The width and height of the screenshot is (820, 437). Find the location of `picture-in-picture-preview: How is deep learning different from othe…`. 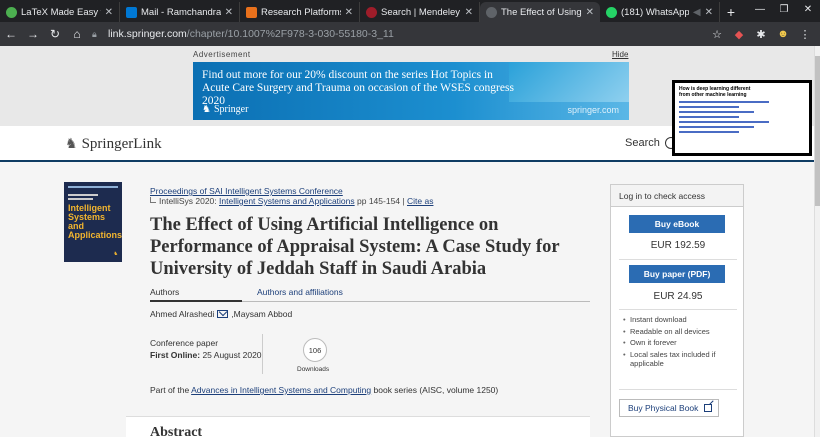

picture-in-picture-preview: How is deep learning different from othe… is located at coordinates (742, 118).